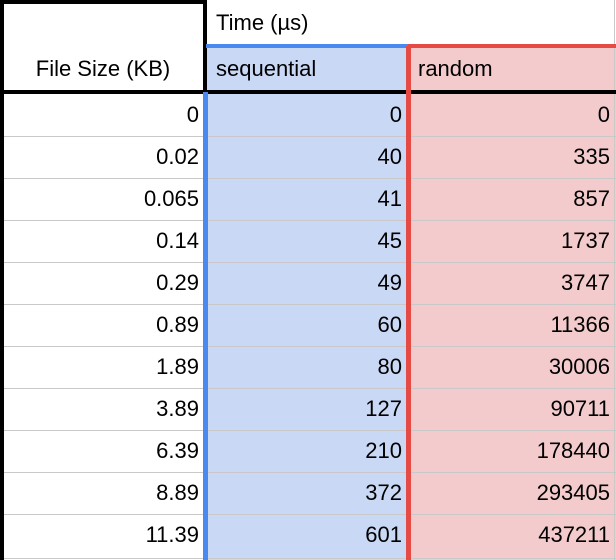  What do you see at coordinates (512, 69) in the screenshot?
I see `header-random: random` at bounding box center [512, 69].